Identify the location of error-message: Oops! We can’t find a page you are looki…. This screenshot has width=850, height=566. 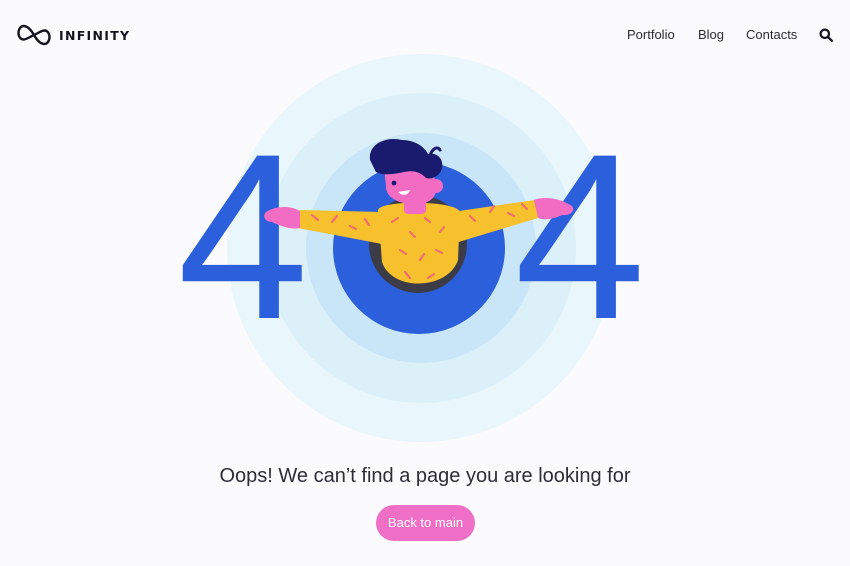
(425, 476).